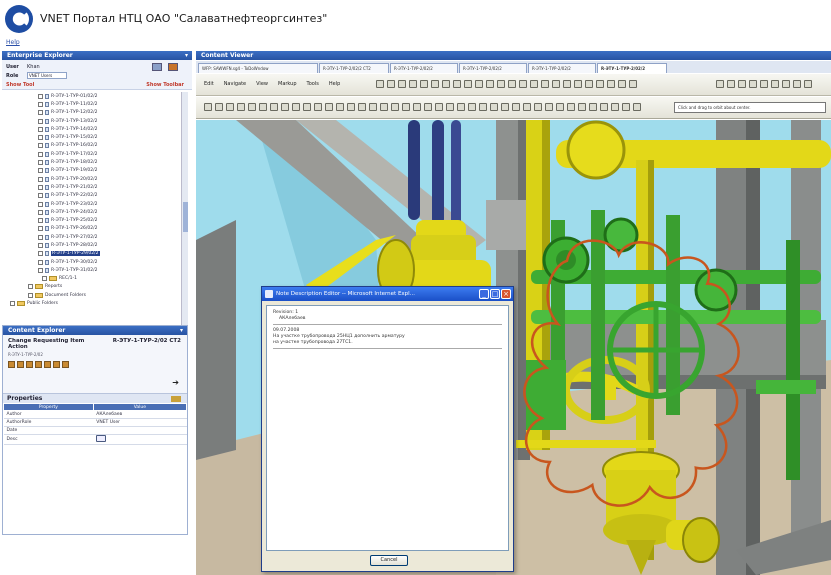 This screenshot has height=575, width=831. Describe the element at coordinates (95, 270) in the screenshot. I see `tree-item: R-ЭТУ-1-ТУР-31/02/2` at that location.